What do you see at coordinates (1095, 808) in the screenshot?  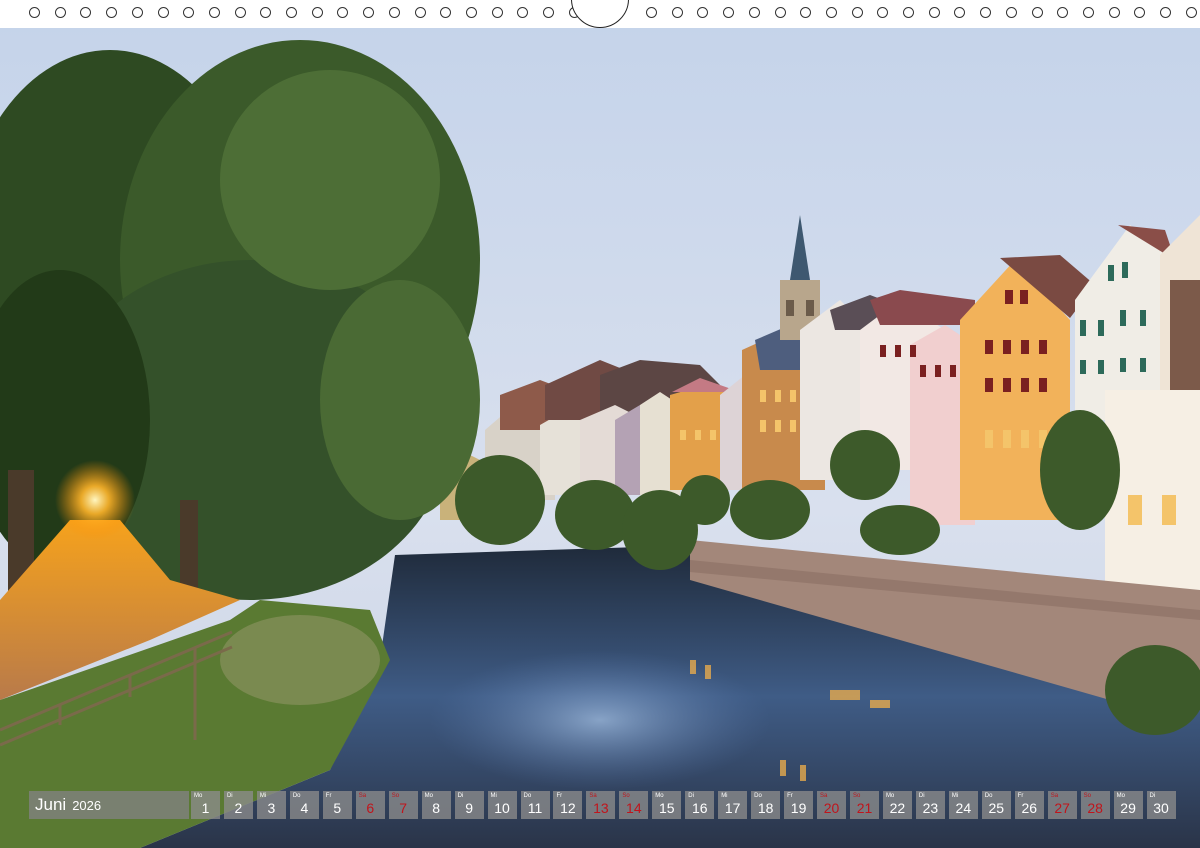 I see `day-number: 28` at bounding box center [1095, 808].